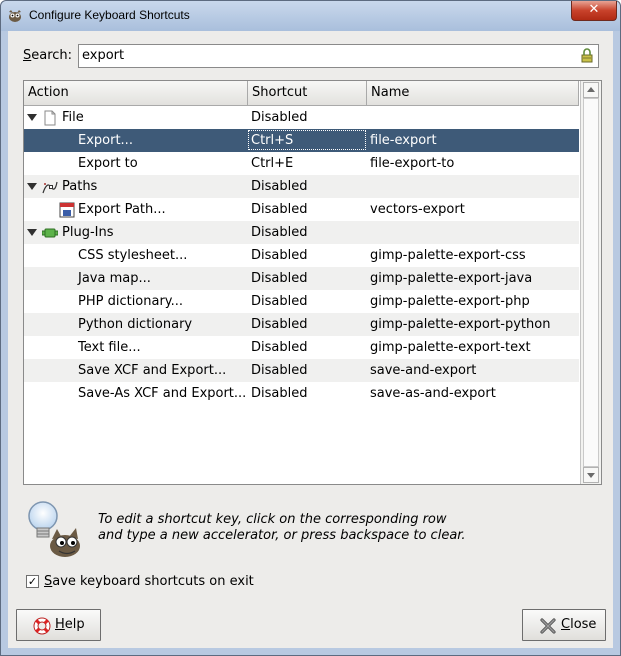  Describe the element at coordinates (52, 55) in the screenshot. I see `search-label-rest: earch:` at that location.